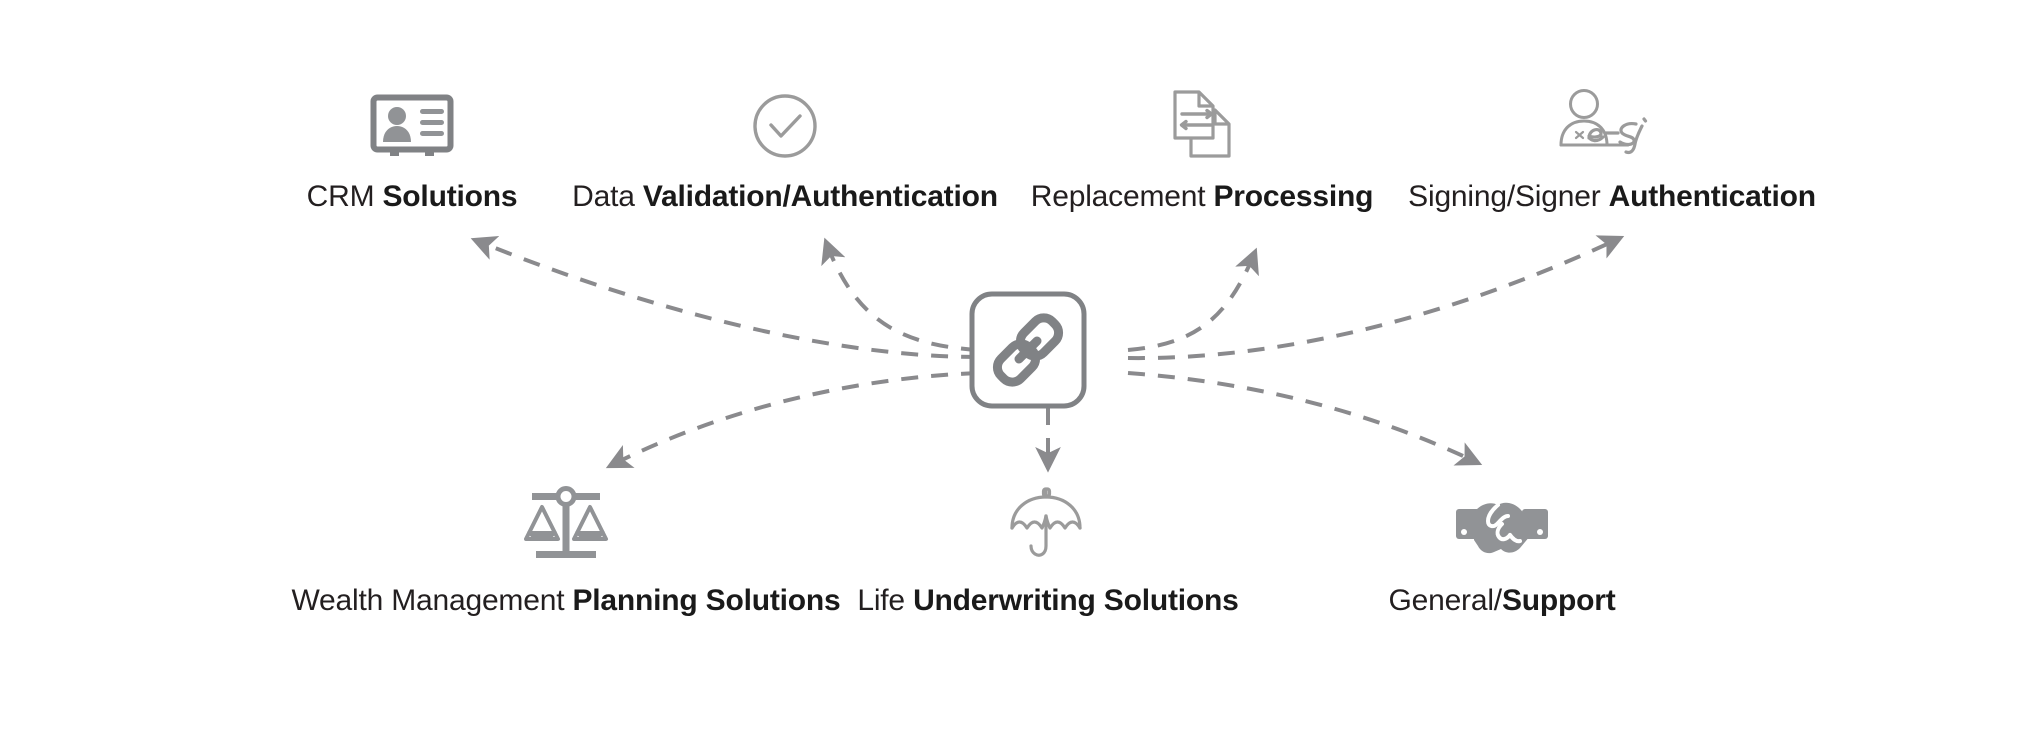 The width and height of the screenshot is (2018, 742). Describe the element at coordinates (885, 600) in the screenshot. I see `label-regular: Life` at that location.